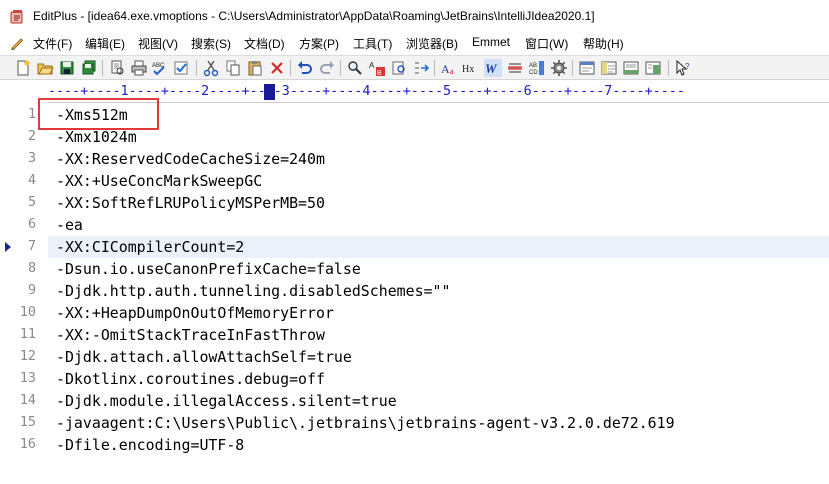 The width and height of the screenshot is (829, 484). What do you see at coordinates (399, 68) in the screenshot?
I see `find-in-files-icon` at bounding box center [399, 68].